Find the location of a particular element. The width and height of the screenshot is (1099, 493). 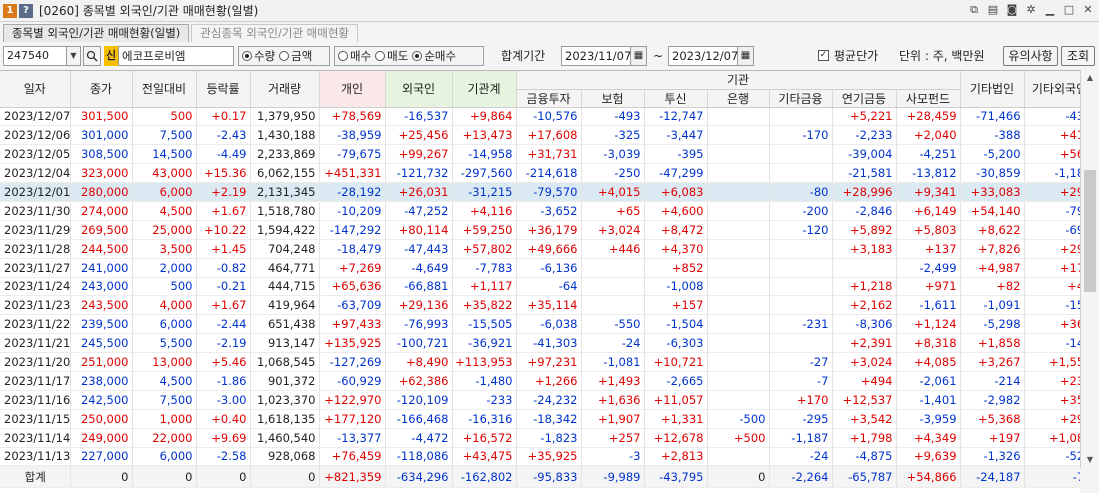

notice-button: 유의사항 is located at coordinates (1030, 56).